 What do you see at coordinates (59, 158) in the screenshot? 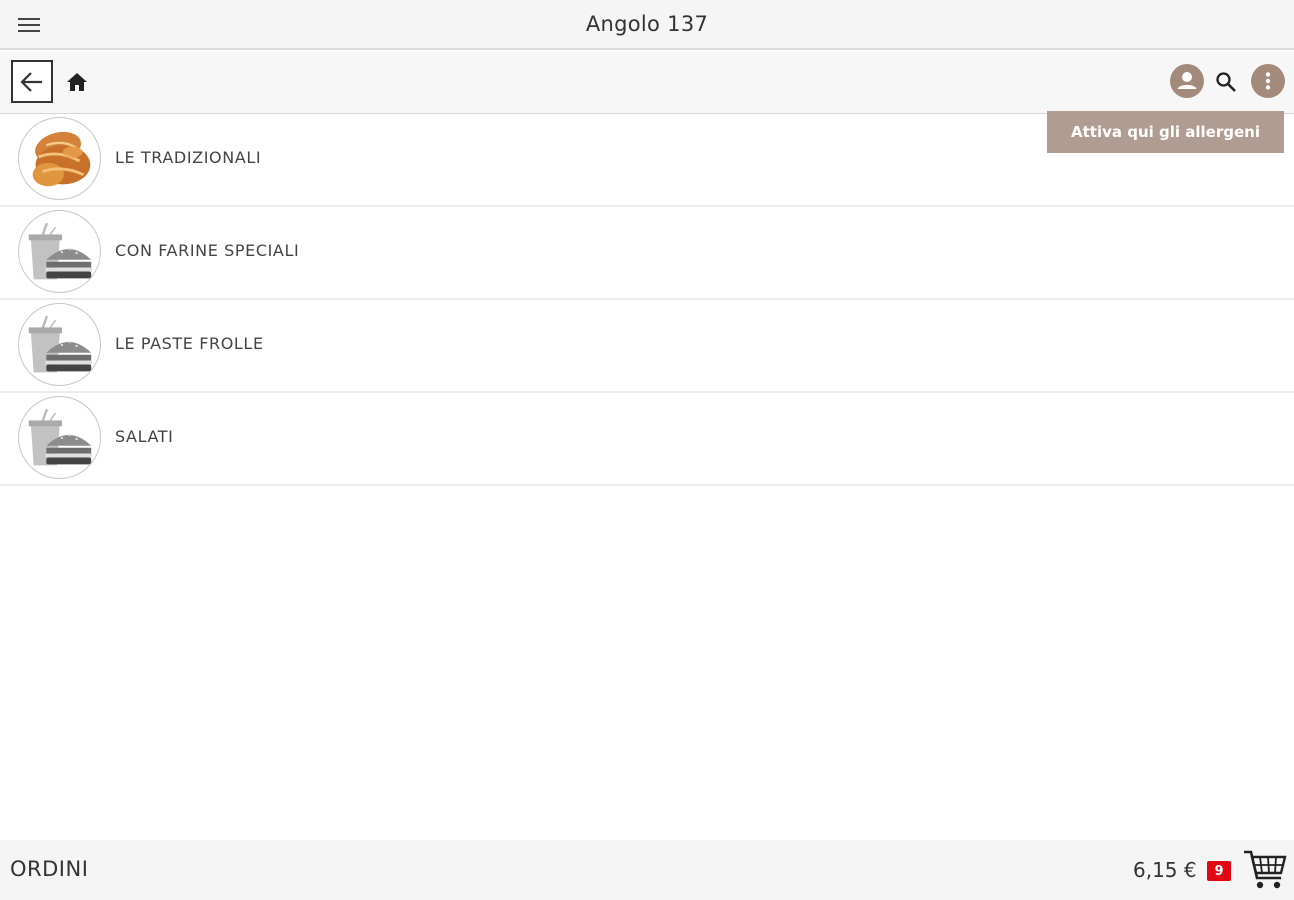
I see `croissant-image` at bounding box center [59, 158].